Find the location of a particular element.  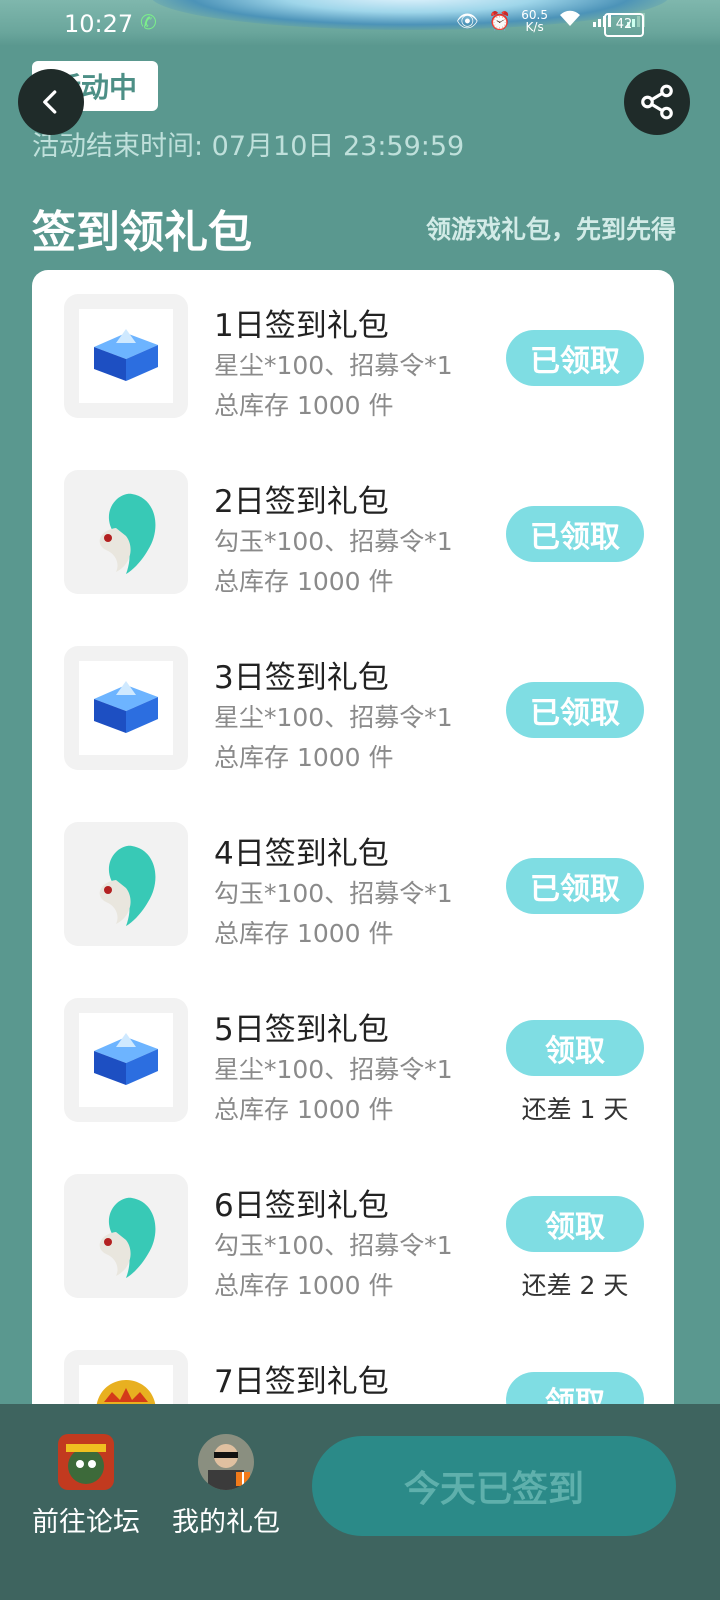

gift-item: 2日签到礼包 勾玉*100、招募令*1 总库存 1000 件 已领取 is located at coordinates (353, 555).